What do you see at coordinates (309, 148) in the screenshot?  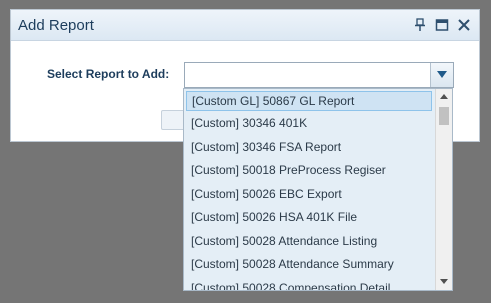 I see `report-option: [Custom] 30346 FSA Report` at bounding box center [309, 148].